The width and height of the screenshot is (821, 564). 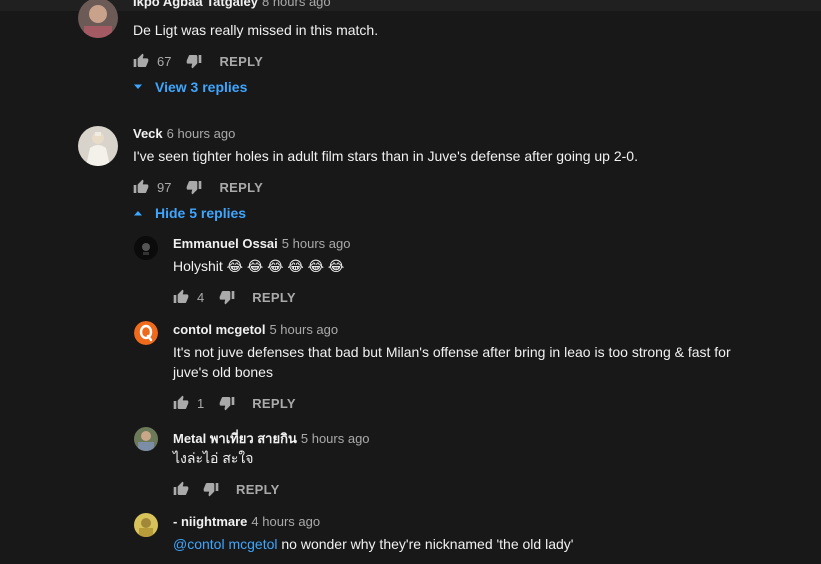 I want to click on comment-author: Veck 6 hours ago, so click(x=184, y=133).